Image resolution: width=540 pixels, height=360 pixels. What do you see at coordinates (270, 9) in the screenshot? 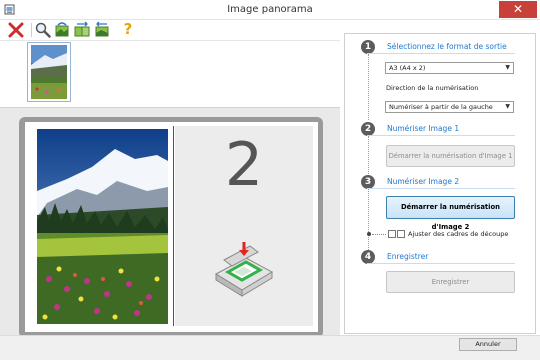
I see `window-title: Image panorama` at bounding box center [270, 9].